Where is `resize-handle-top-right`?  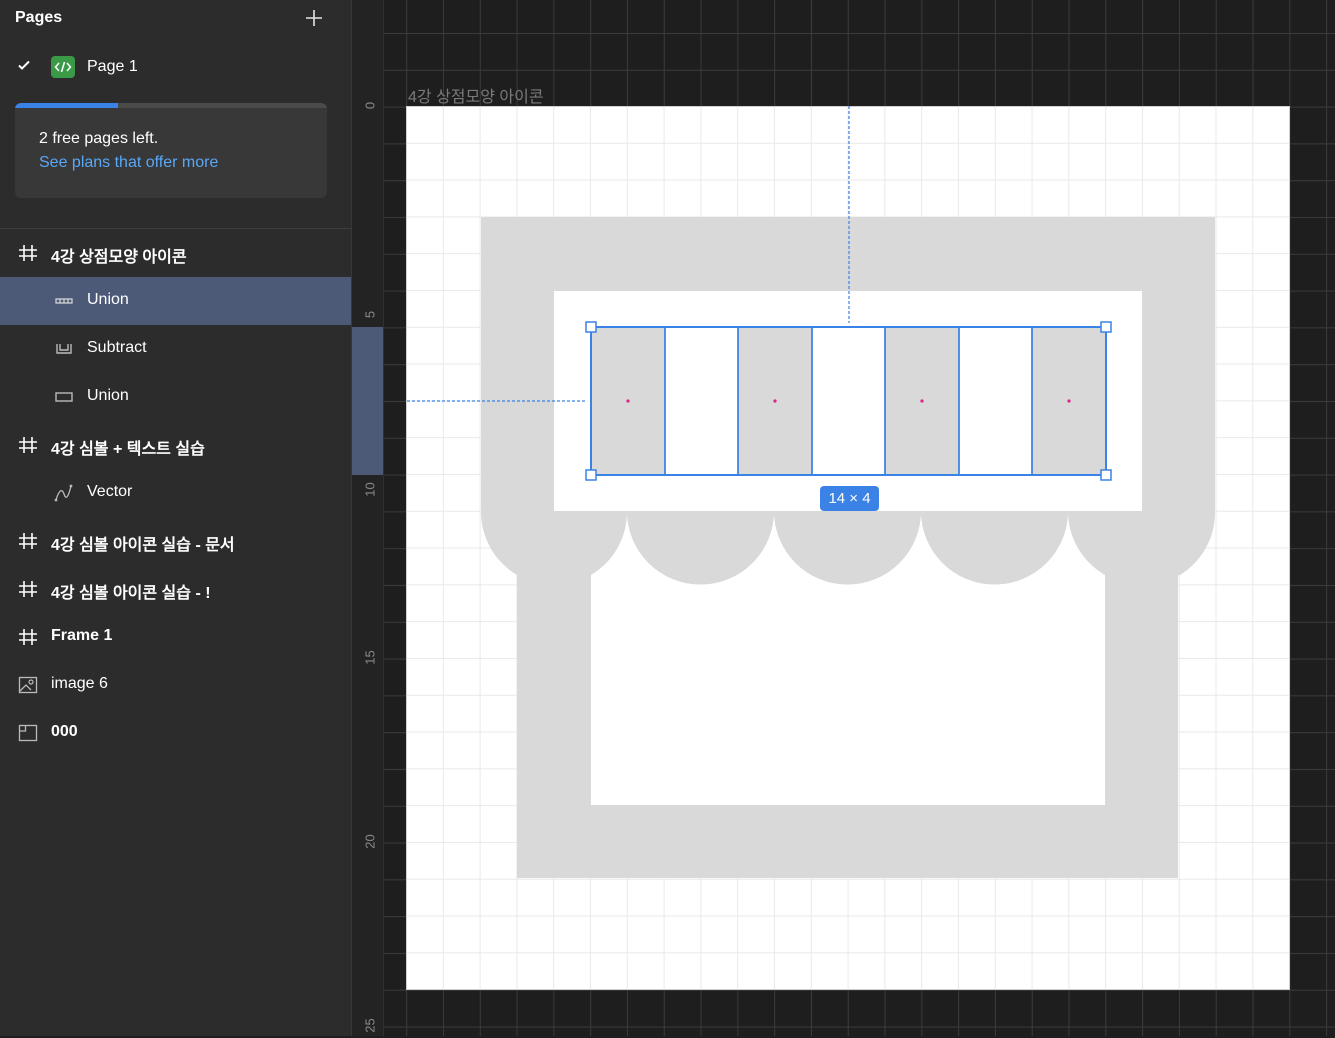 resize-handle-top-right is located at coordinates (1106, 327).